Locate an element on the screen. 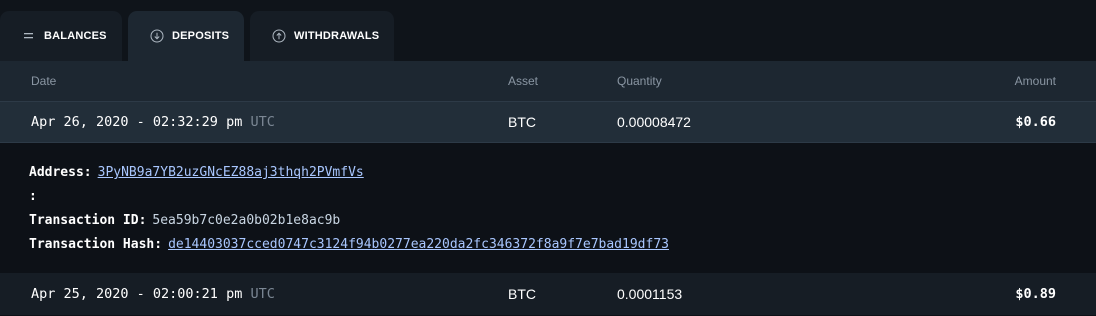  transaction-hash-label: Transaction Hash: is located at coordinates (96, 244).